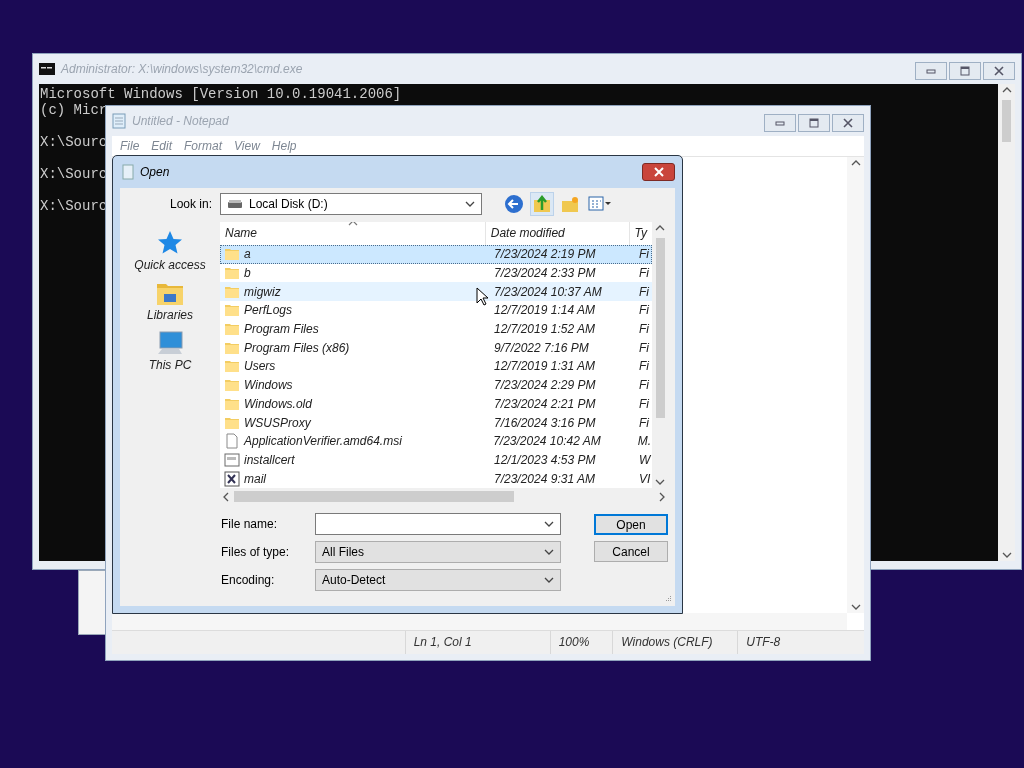  What do you see at coordinates (436, 366) in the screenshot?
I see `file-row: Users 12/7/2019 1:31 AM Fi` at bounding box center [436, 366].